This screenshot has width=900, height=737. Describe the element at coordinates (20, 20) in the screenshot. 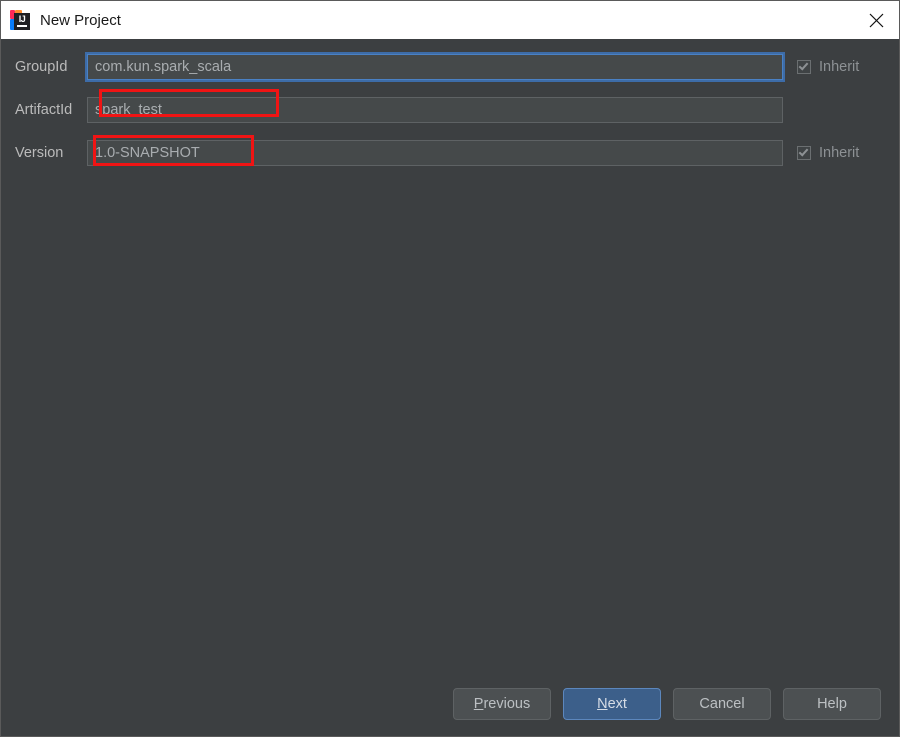

I see `intellij-idea-logo-icon: IJ` at that location.